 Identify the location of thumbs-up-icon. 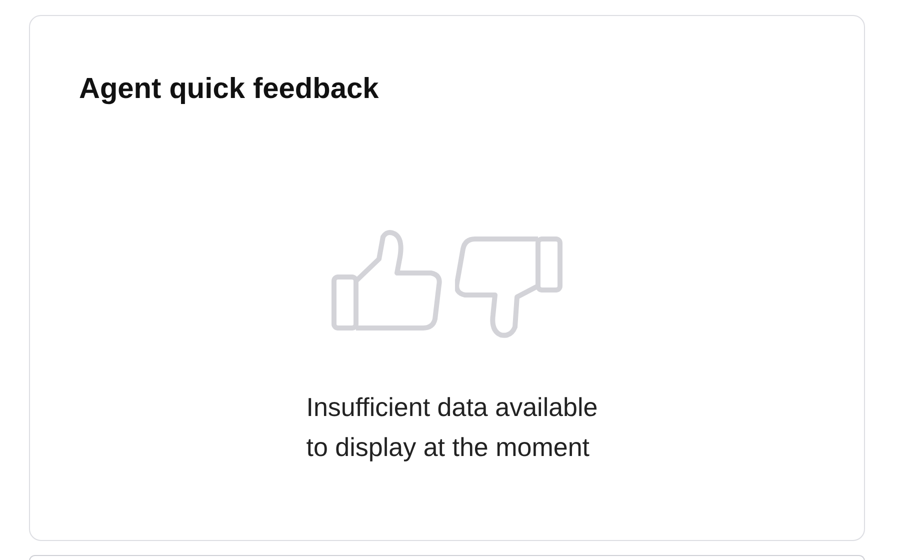
(388, 281).